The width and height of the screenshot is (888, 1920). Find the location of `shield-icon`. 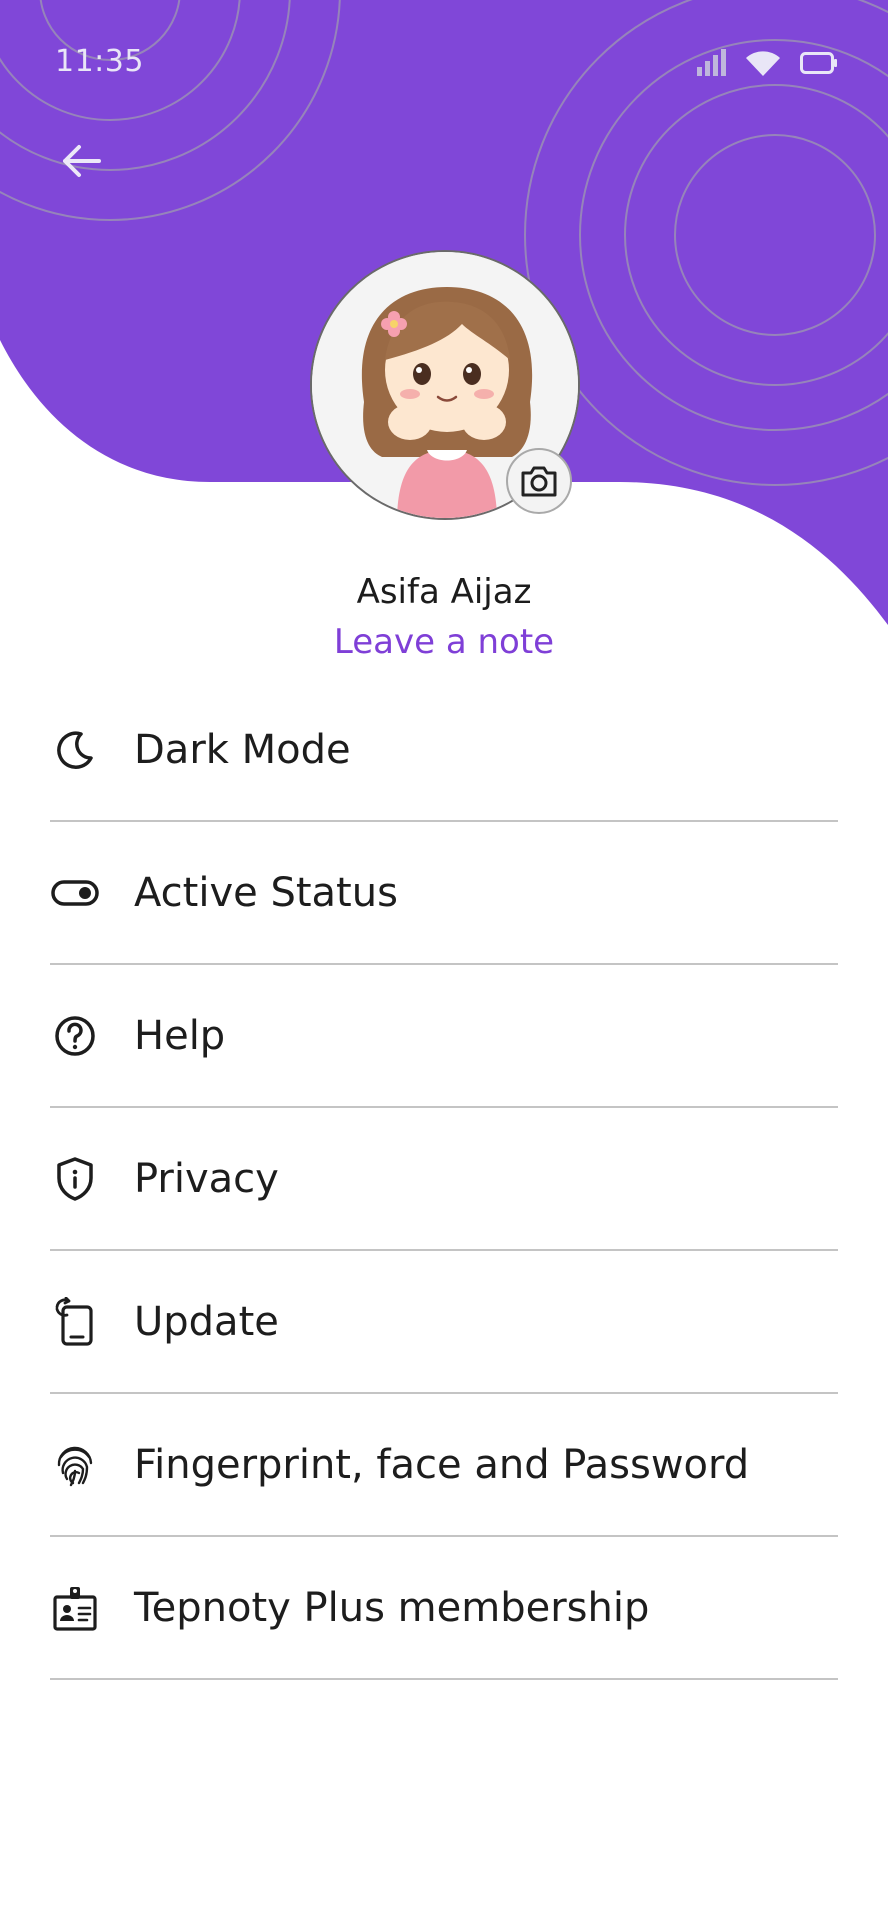

shield-icon is located at coordinates (75, 1179).